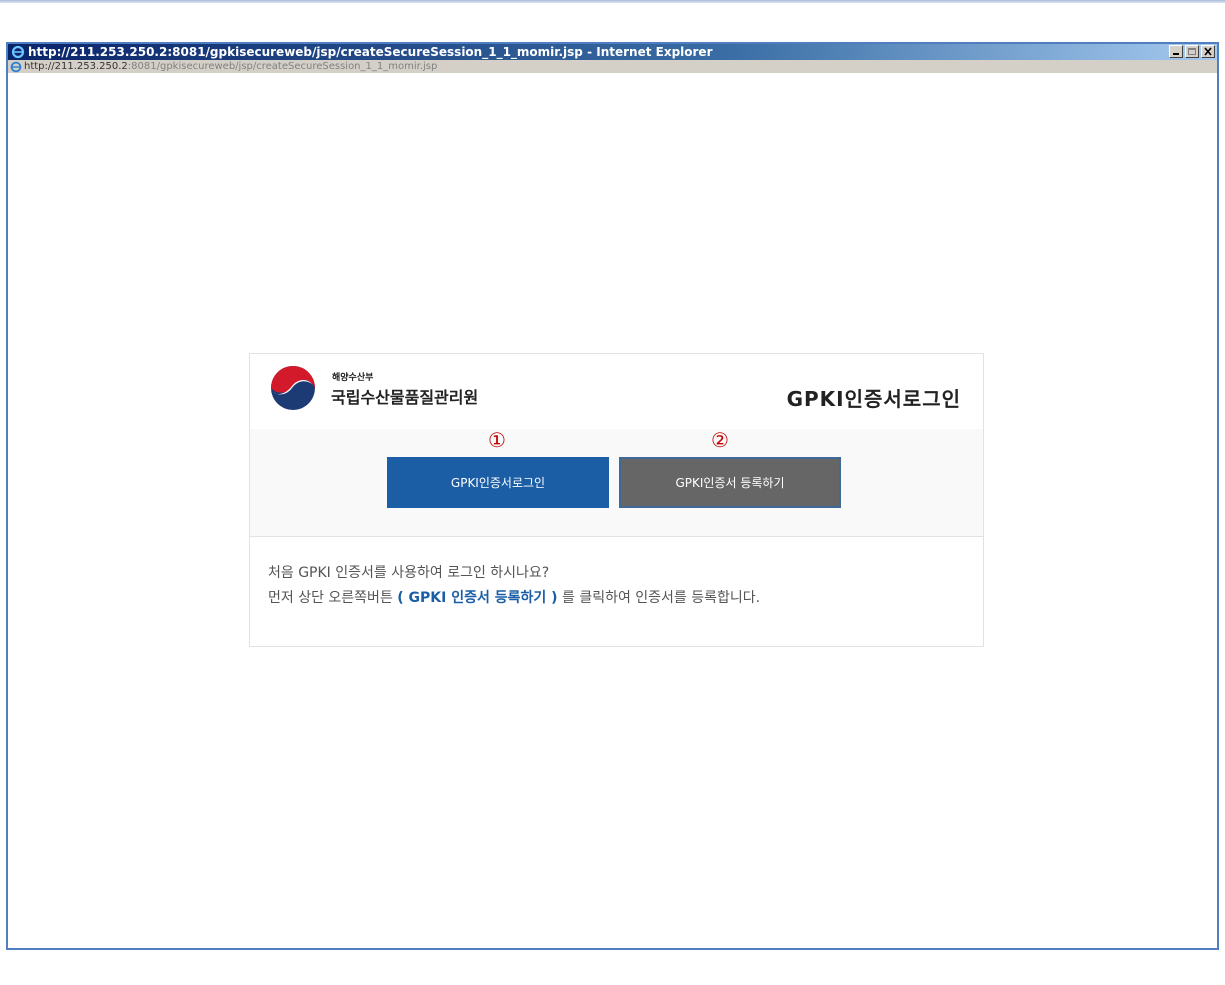  What do you see at coordinates (293, 388) in the screenshot?
I see `government-logo-icon` at bounding box center [293, 388].